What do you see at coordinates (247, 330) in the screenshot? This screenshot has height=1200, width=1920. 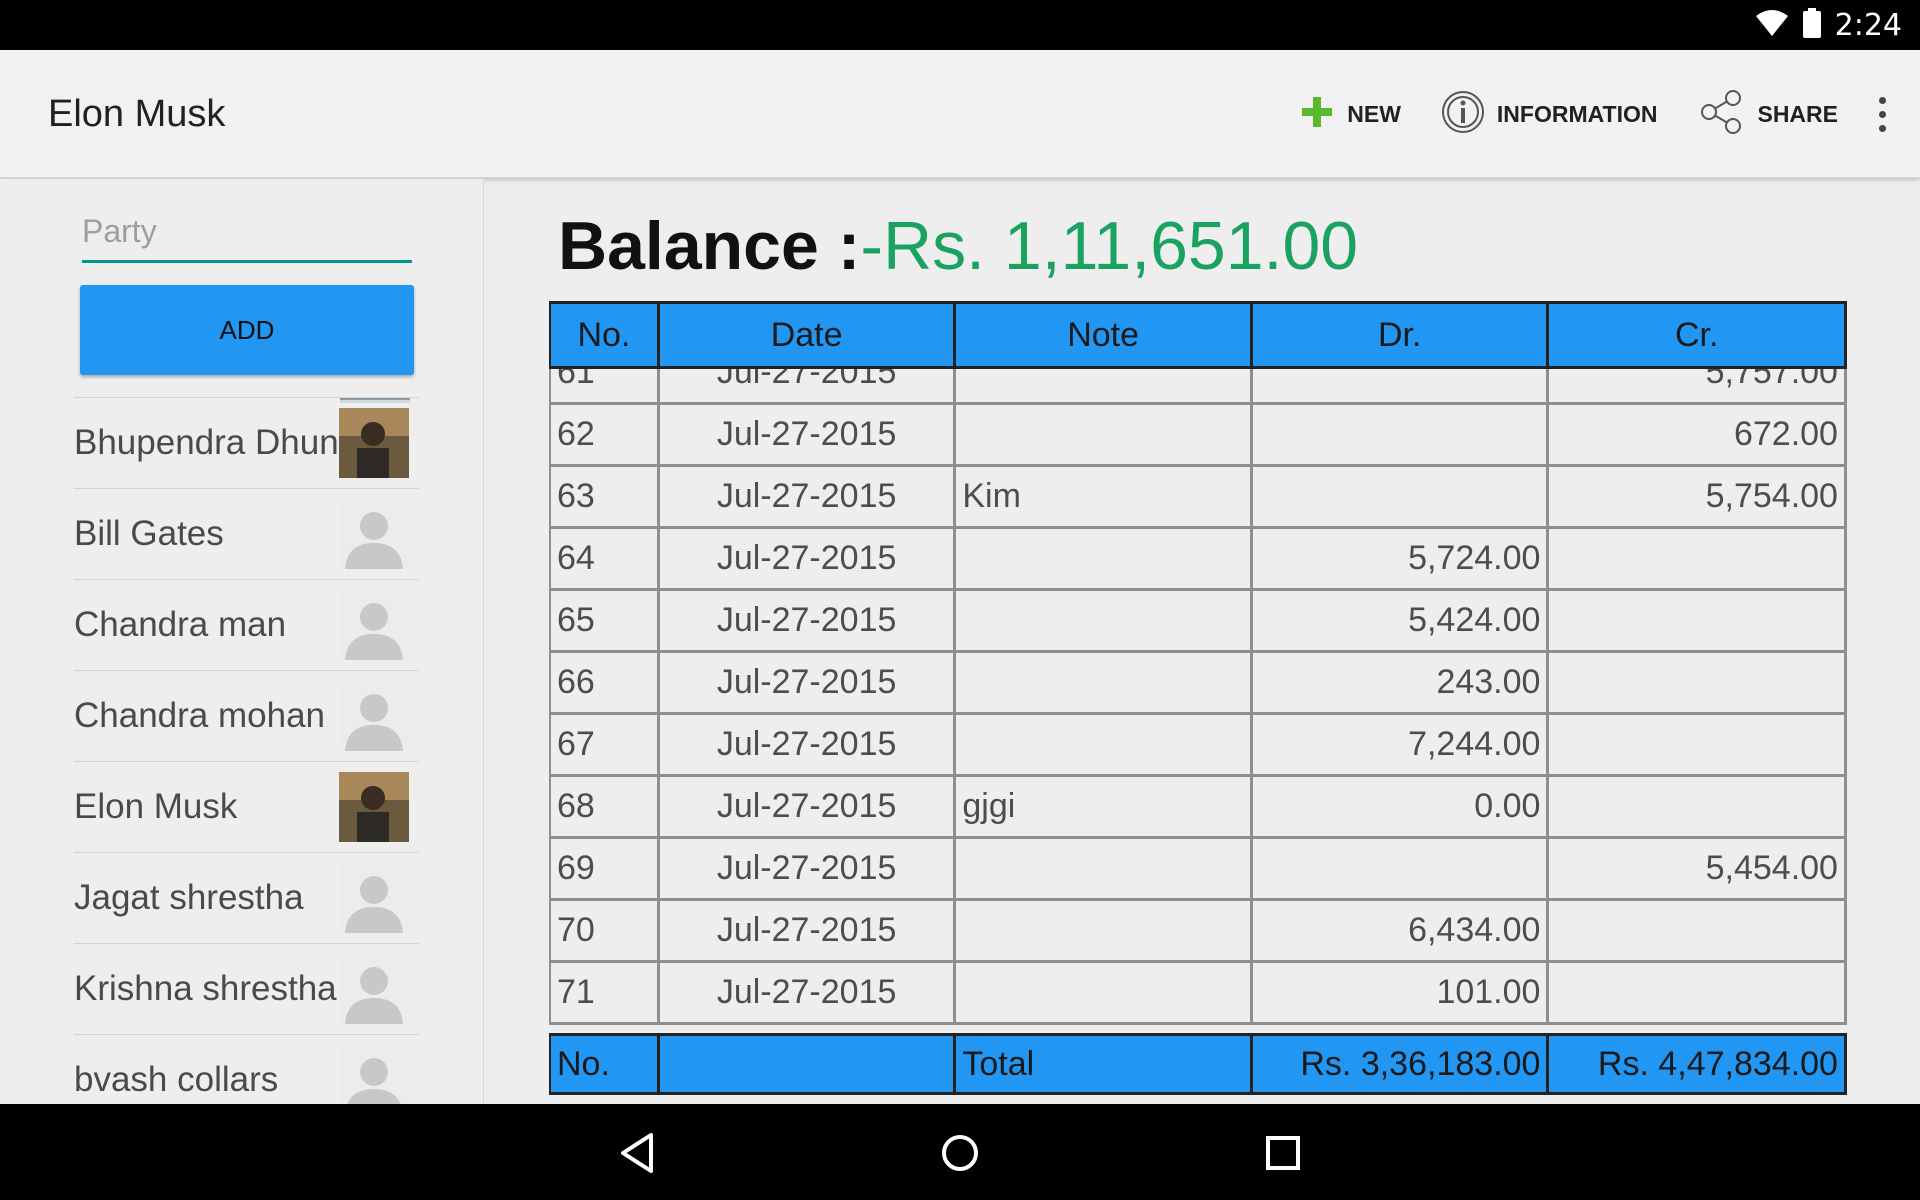 I see `add-button: ADD` at bounding box center [247, 330].